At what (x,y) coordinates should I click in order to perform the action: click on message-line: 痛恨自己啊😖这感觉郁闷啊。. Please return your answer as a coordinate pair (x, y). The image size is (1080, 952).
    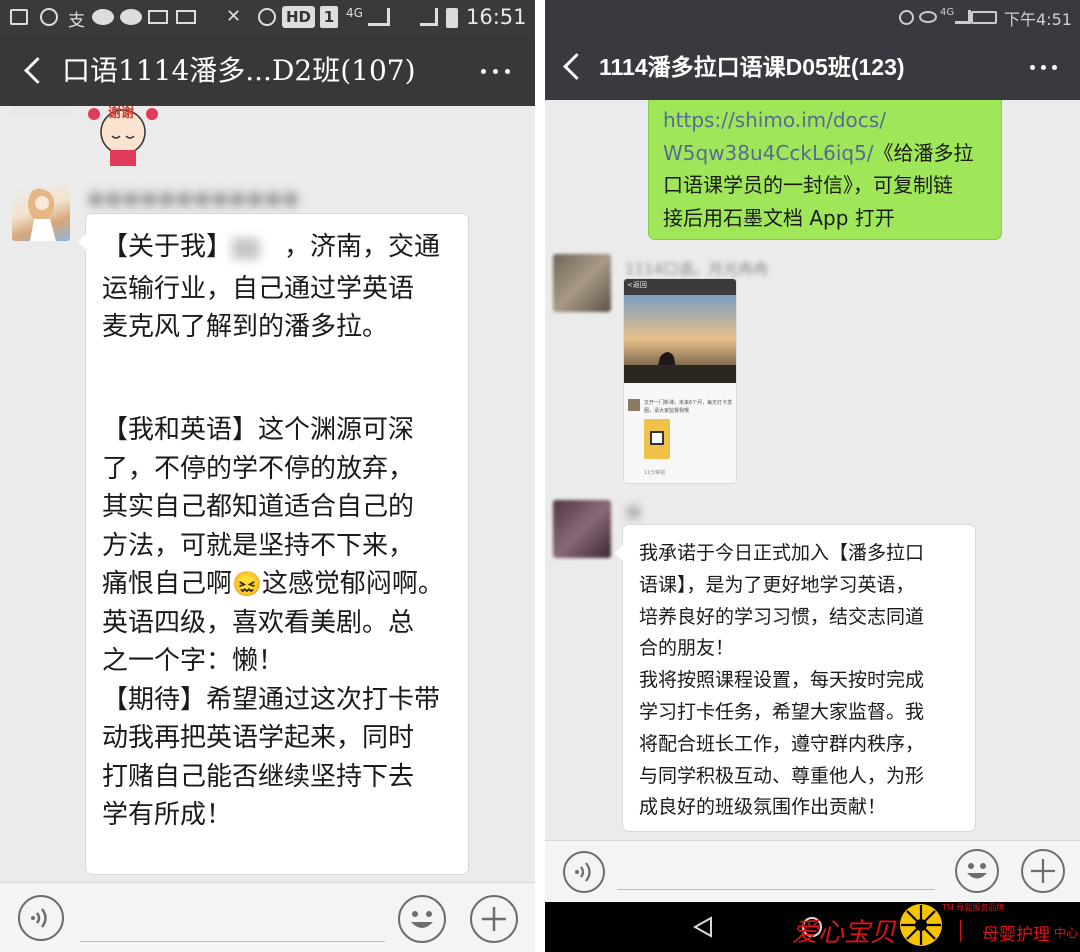
    Looking at the image, I should click on (282, 584).